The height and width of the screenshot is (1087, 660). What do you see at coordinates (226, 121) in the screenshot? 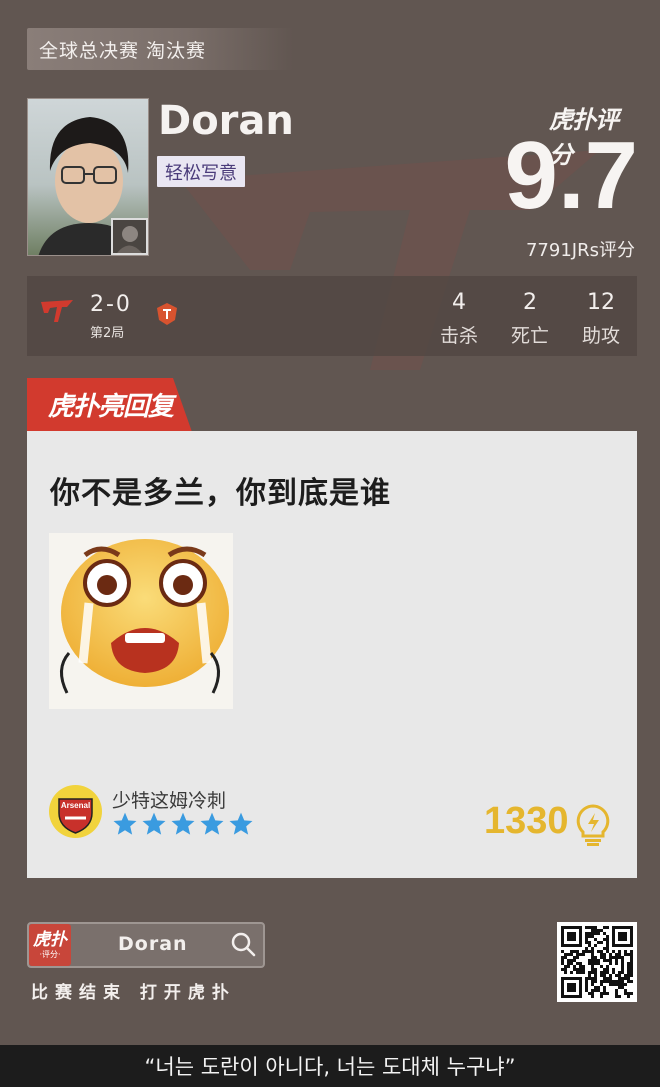
I see `player-name: Doran` at bounding box center [226, 121].